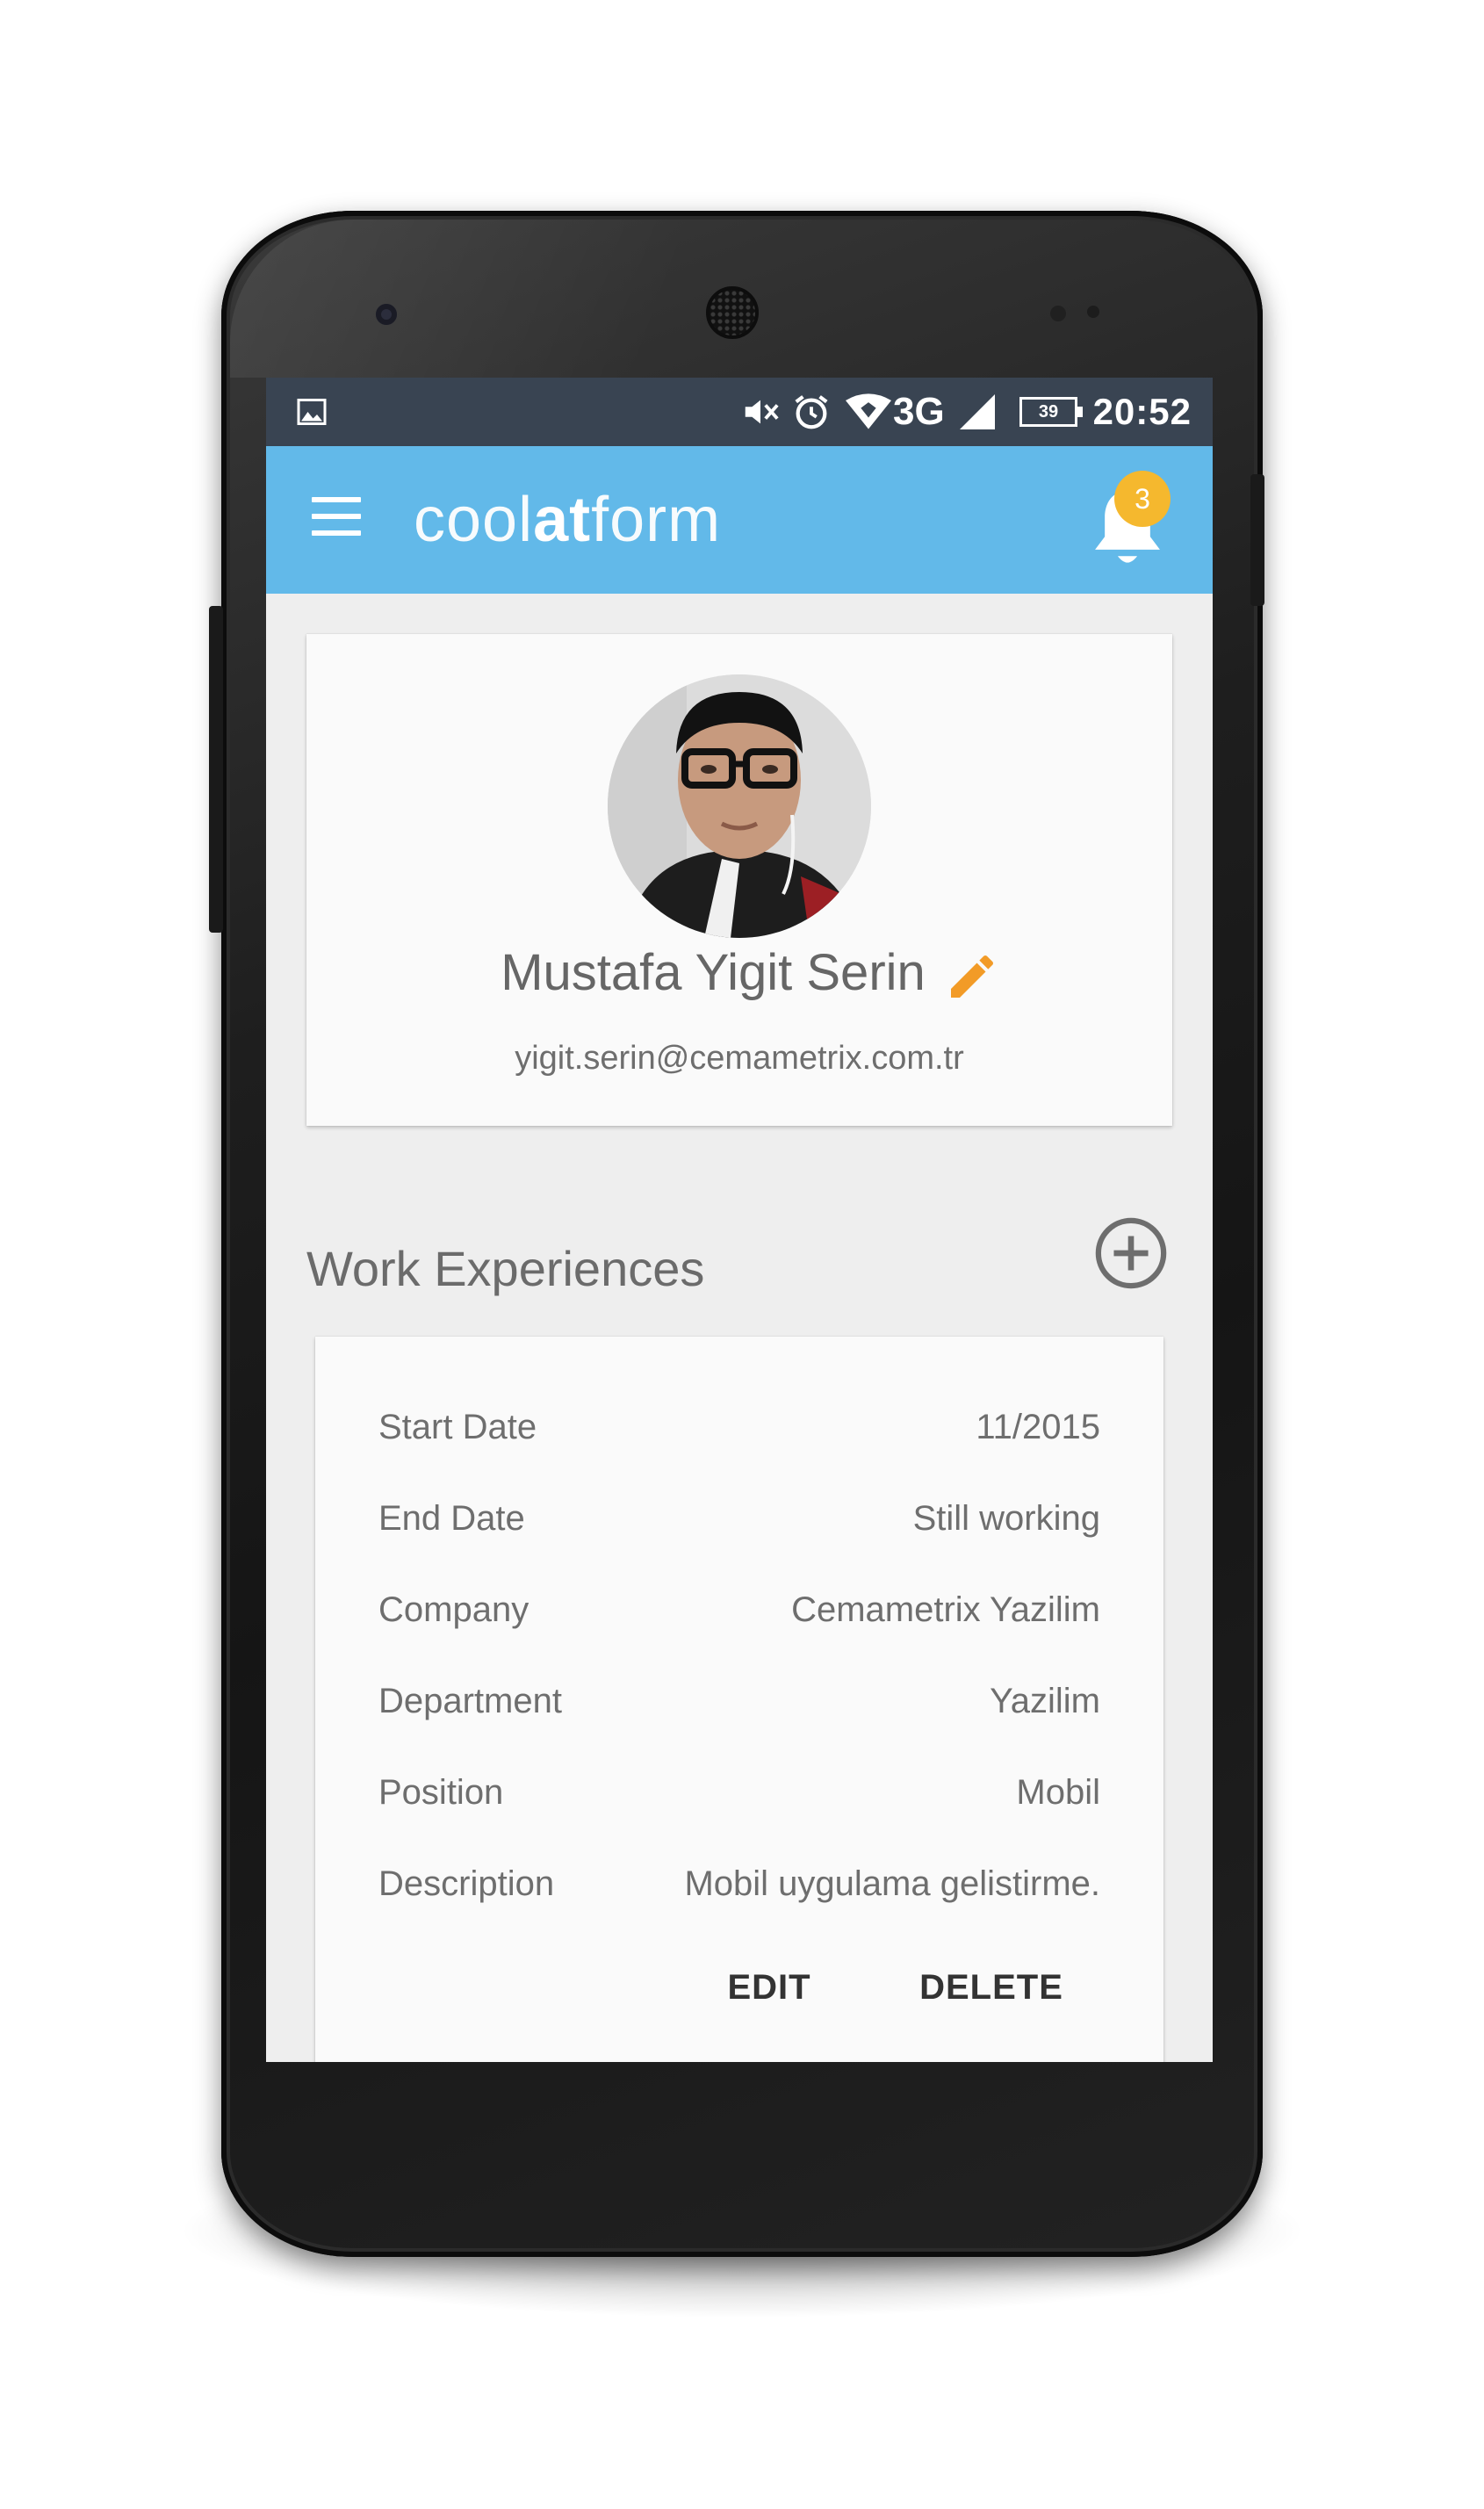 The height and width of the screenshot is (2509, 1484). I want to click on avatar, so click(739, 806).